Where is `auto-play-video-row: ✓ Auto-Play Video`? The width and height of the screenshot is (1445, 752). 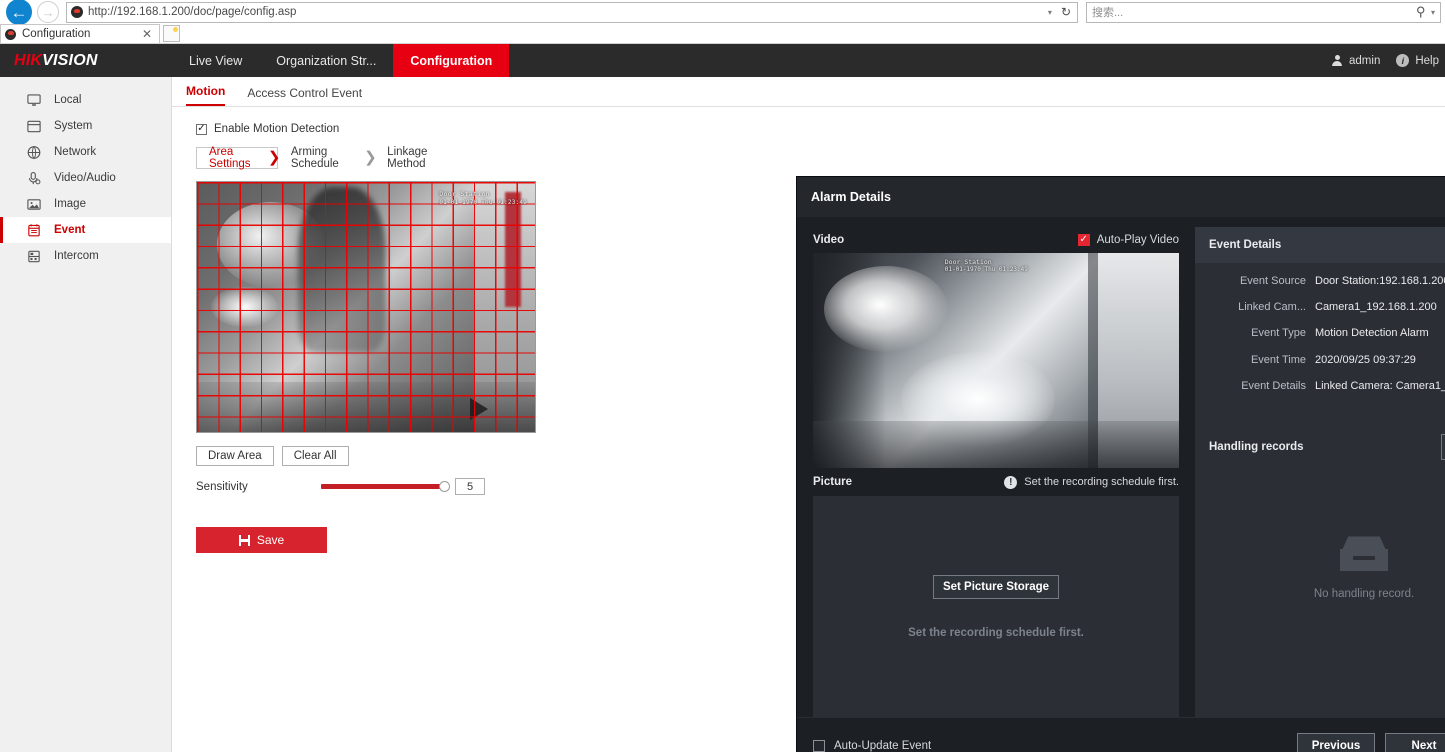 auto-play-video-row: ✓ Auto-Play Video is located at coordinates (1128, 240).